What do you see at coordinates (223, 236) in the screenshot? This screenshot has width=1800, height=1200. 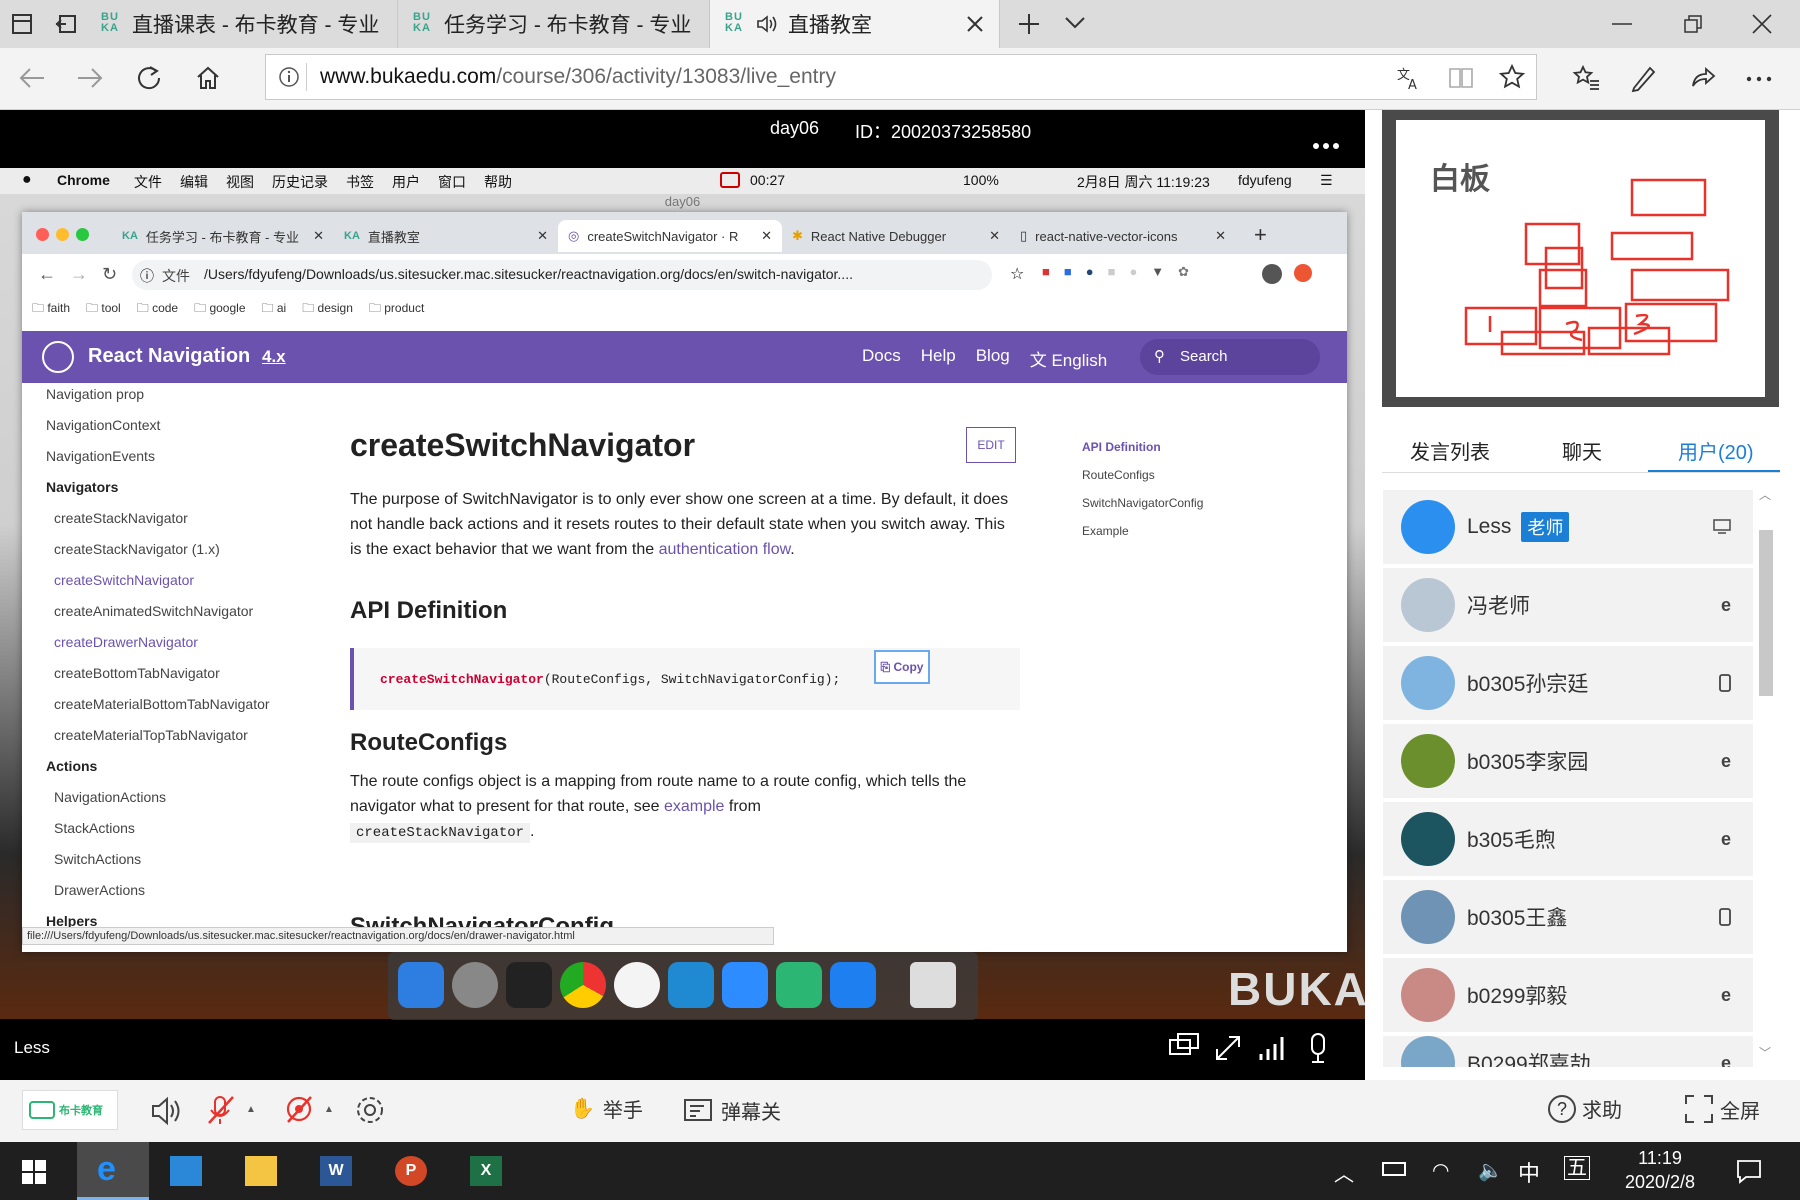 I see `chrome-tab: KA 任务学习 - 布卡教育 - 专业 ✕` at bounding box center [223, 236].